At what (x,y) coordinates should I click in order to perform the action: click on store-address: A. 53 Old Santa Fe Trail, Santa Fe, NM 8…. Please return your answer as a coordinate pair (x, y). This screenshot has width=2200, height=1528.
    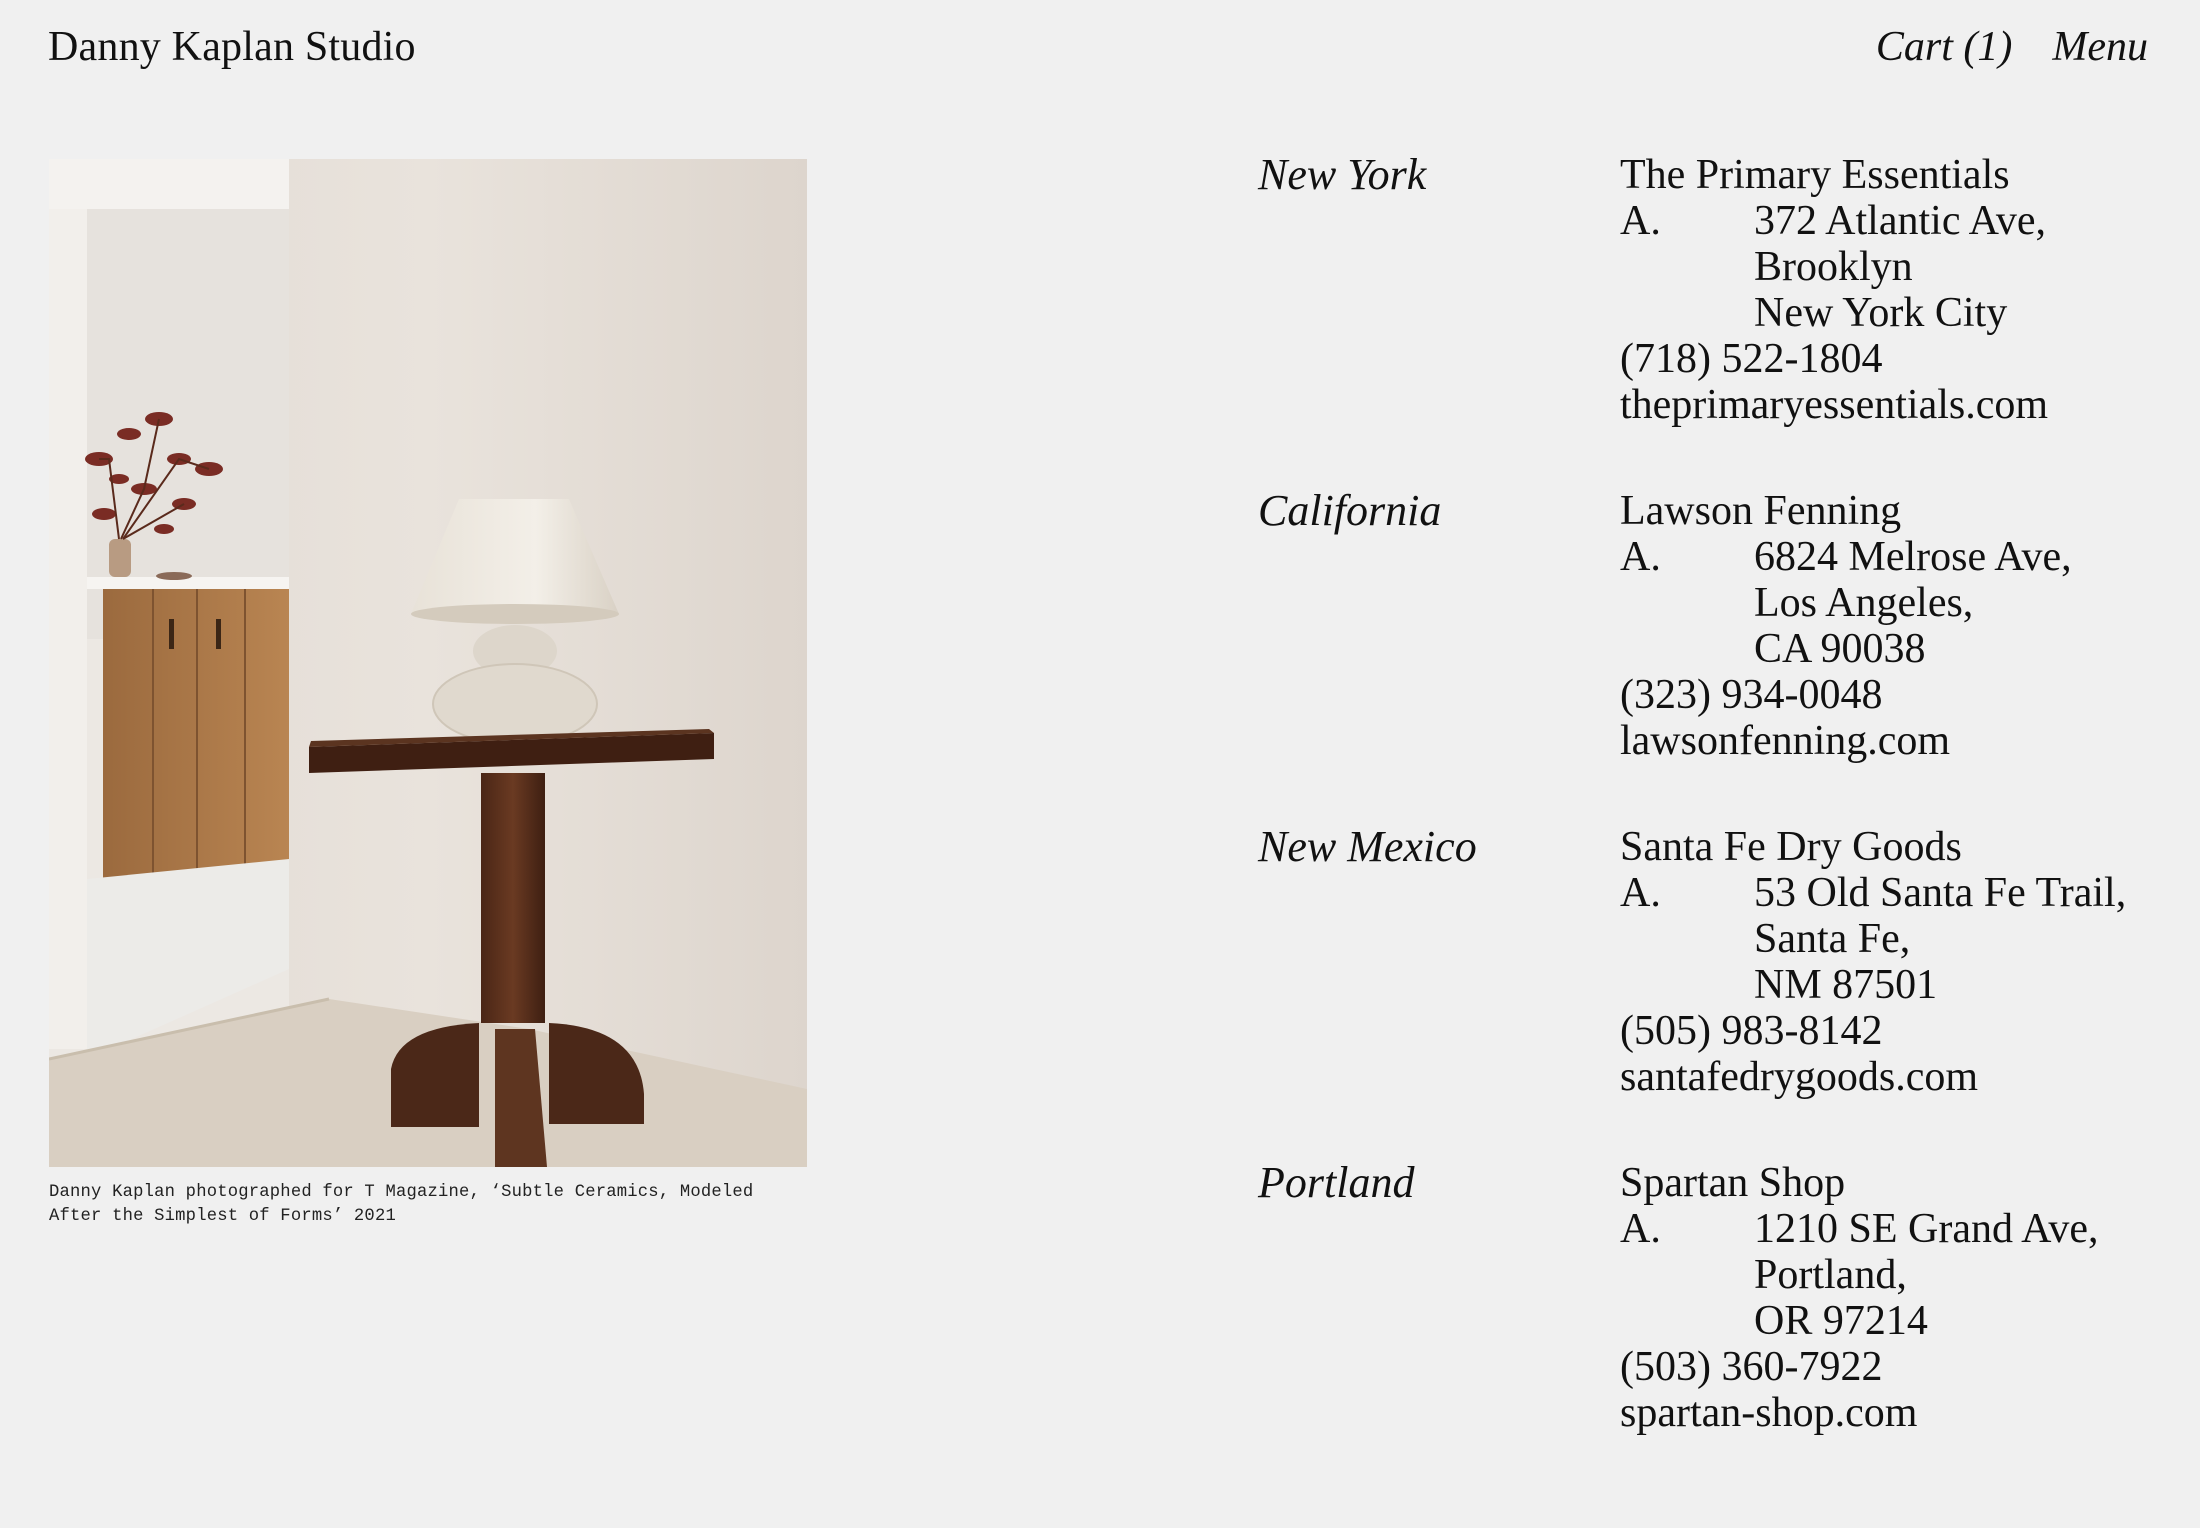
    Looking at the image, I should click on (1873, 939).